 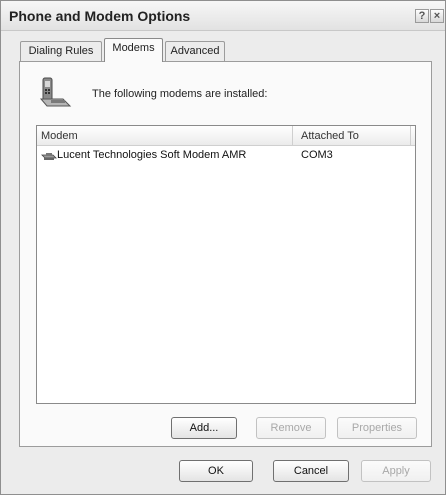 What do you see at coordinates (223, 16) in the screenshot?
I see `title-bar: Phone and Modem Options ? ×` at bounding box center [223, 16].